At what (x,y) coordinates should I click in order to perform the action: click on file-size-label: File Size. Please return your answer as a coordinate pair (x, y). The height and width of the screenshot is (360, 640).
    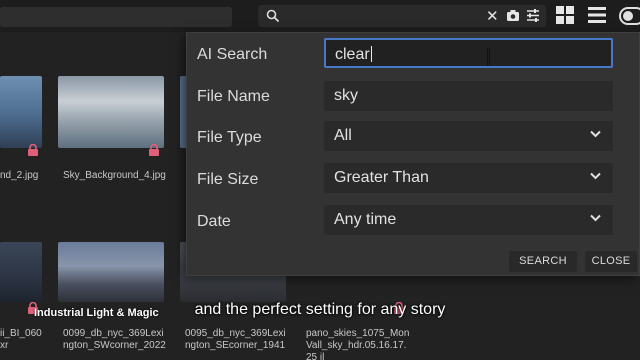
    Looking at the image, I should click on (228, 179).